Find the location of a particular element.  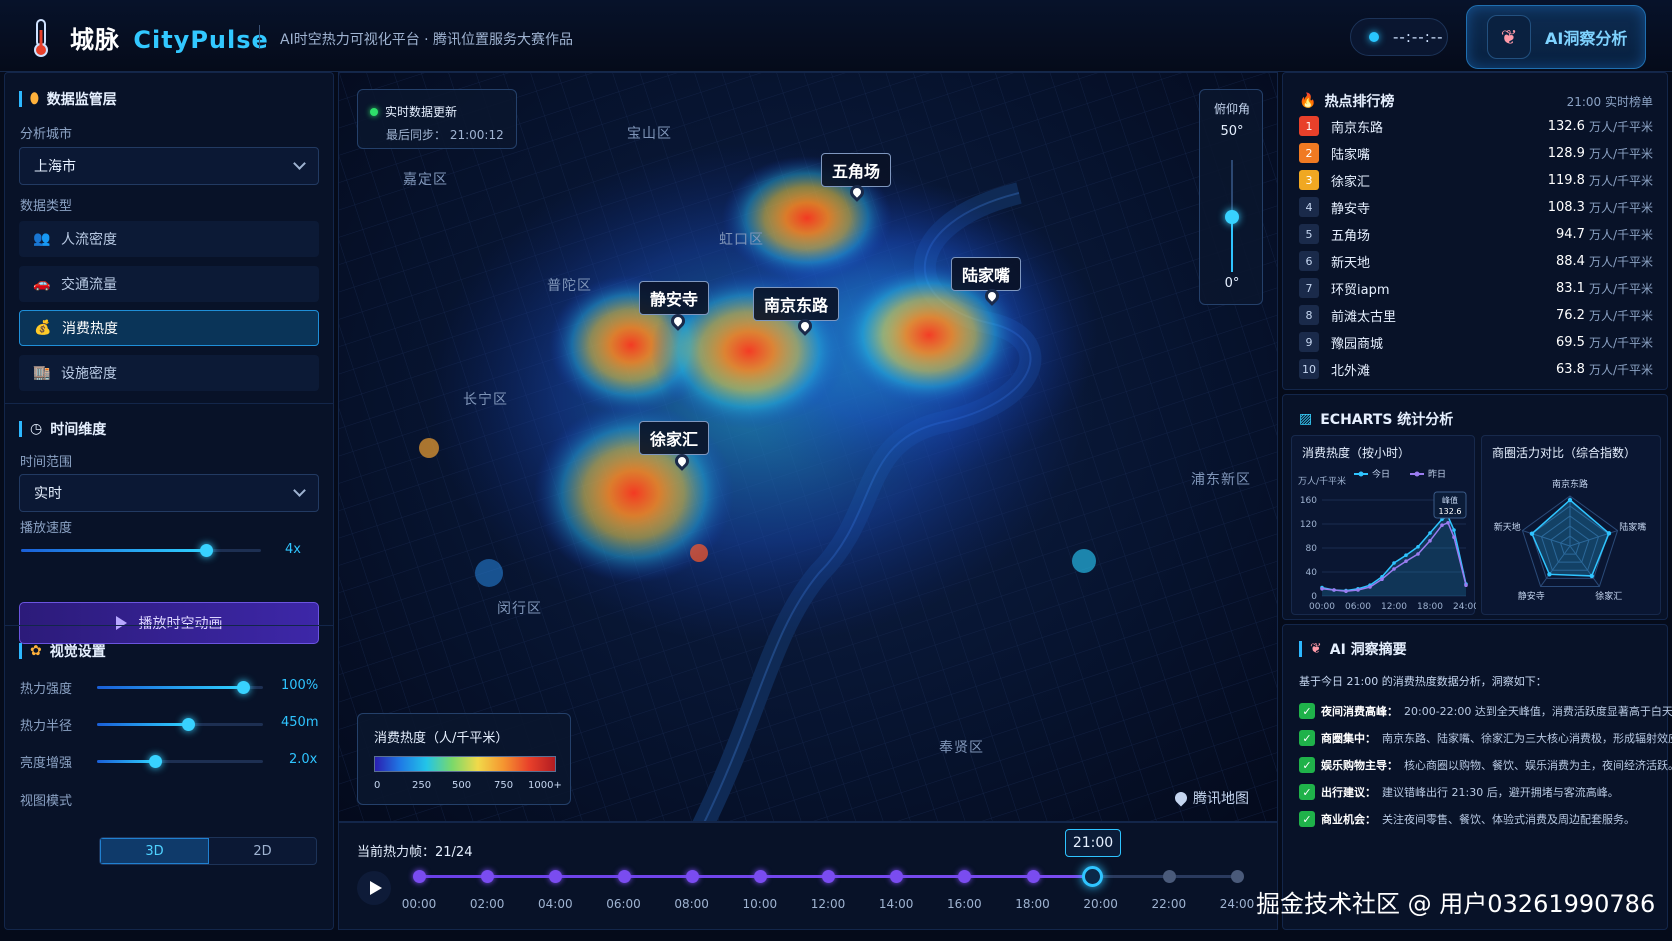

type-facility-density: 🏬 设施密度 is located at coordinates (169, 373).